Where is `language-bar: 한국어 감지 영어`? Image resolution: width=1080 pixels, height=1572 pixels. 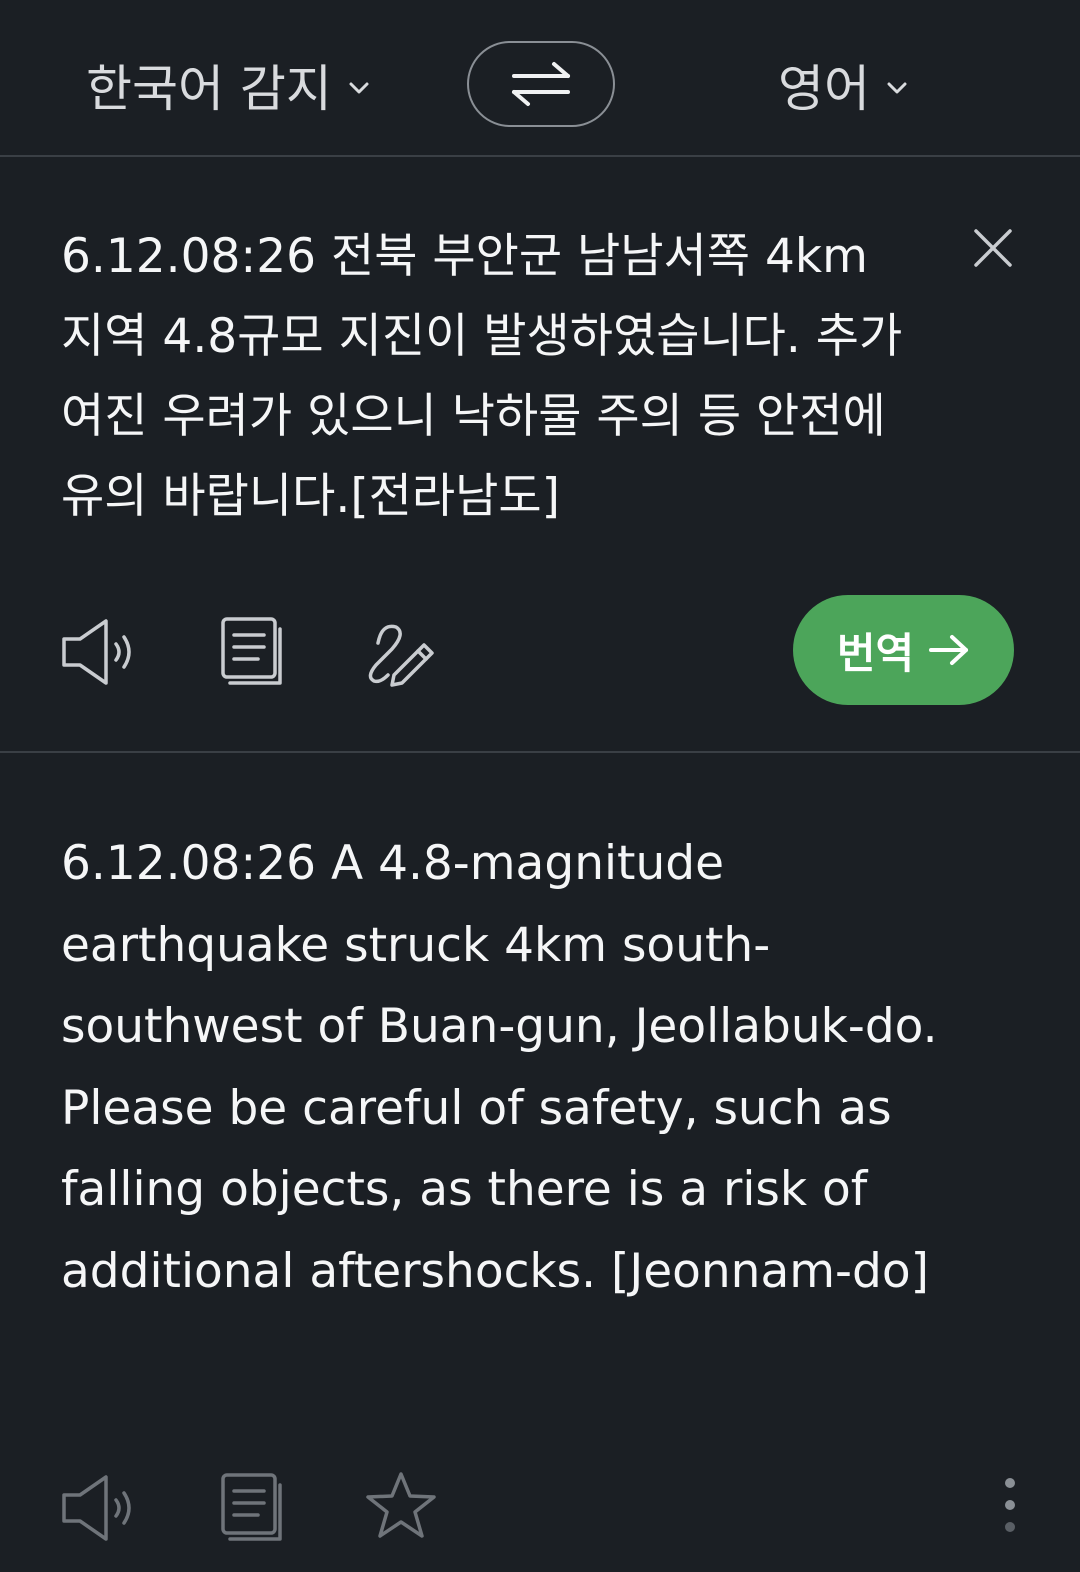 language-bar: 한국어 감지 영어 is located at coordinates (540, 78).